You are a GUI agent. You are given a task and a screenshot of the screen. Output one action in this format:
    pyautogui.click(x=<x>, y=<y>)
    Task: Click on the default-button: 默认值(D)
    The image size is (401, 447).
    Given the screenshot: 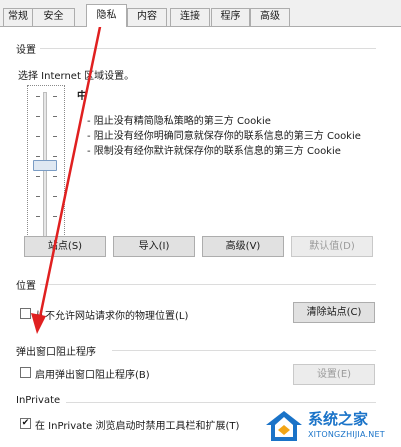 What is the action you would take?
    pyautogui.click(x=332, y=246)
    